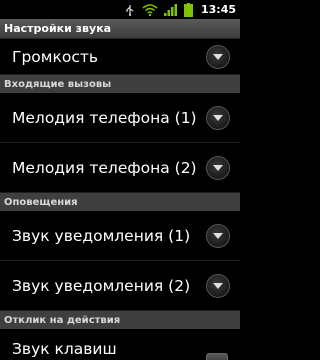 The image size is (320, 360). I want to click on ringtone-2-item: Мелодия телефона (2), so click(120, 168).